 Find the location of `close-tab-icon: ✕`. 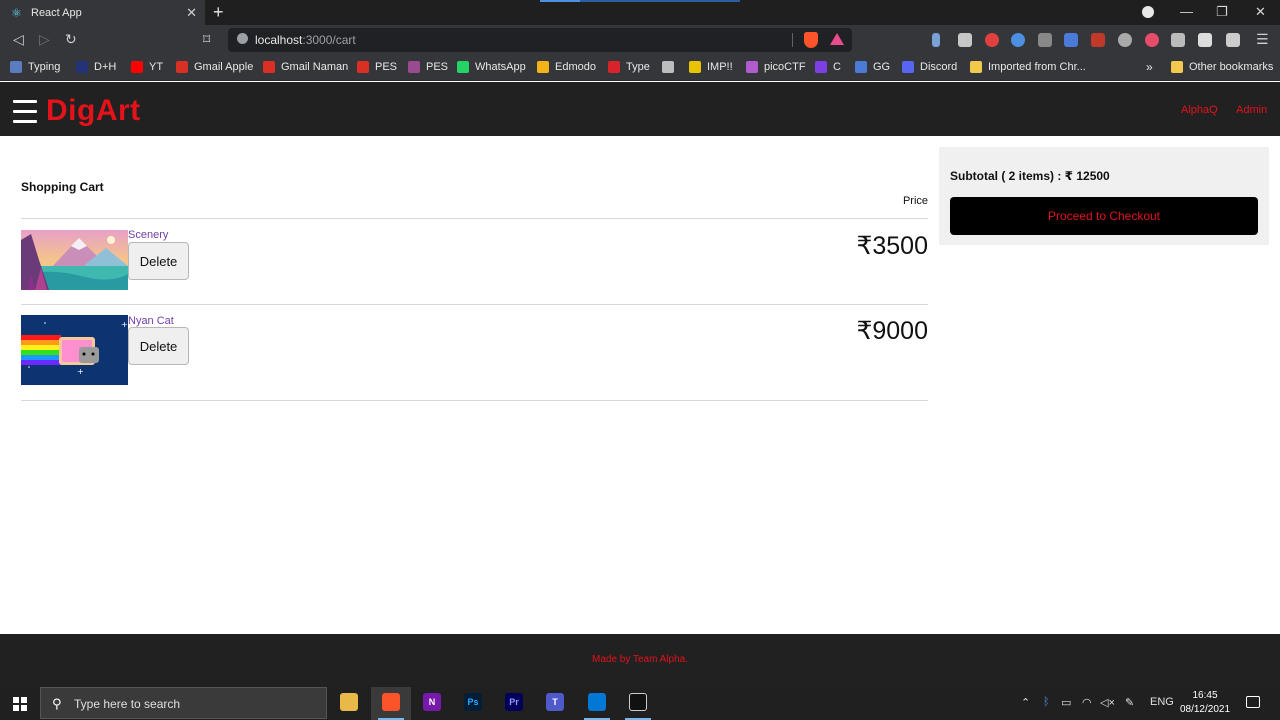

close-tab-icon: ✕ is located at coordinates (191, 13).